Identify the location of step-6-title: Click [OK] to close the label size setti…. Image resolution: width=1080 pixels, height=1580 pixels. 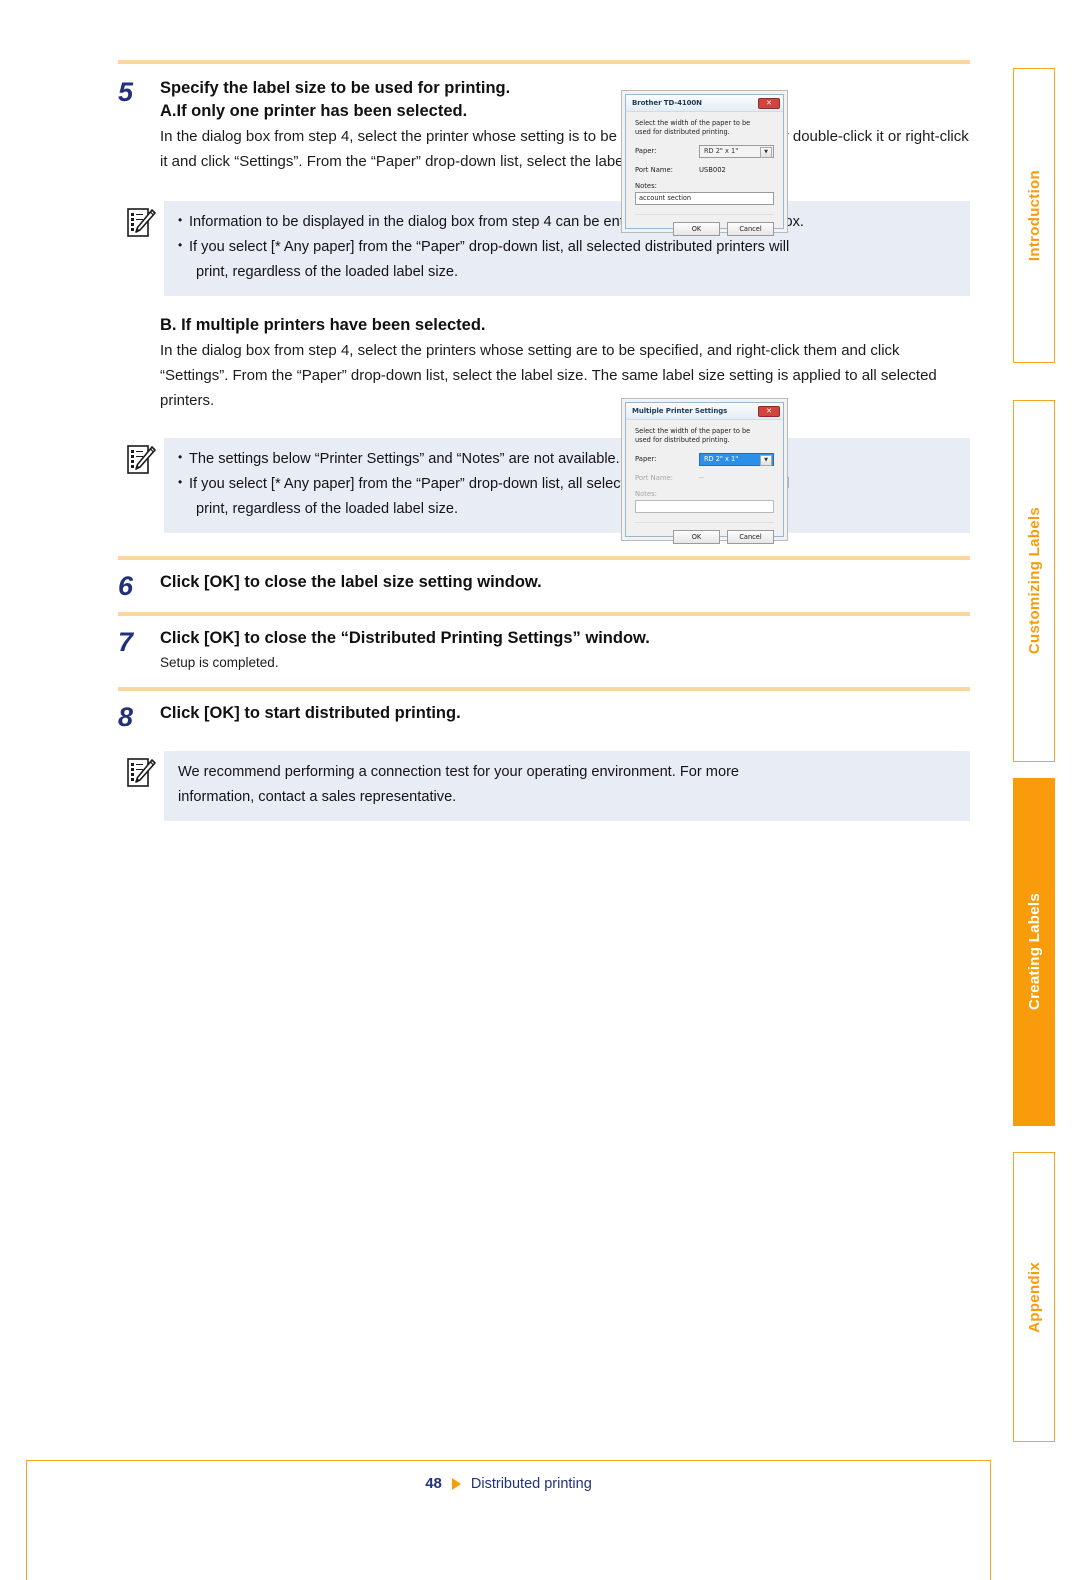
(351, 581).